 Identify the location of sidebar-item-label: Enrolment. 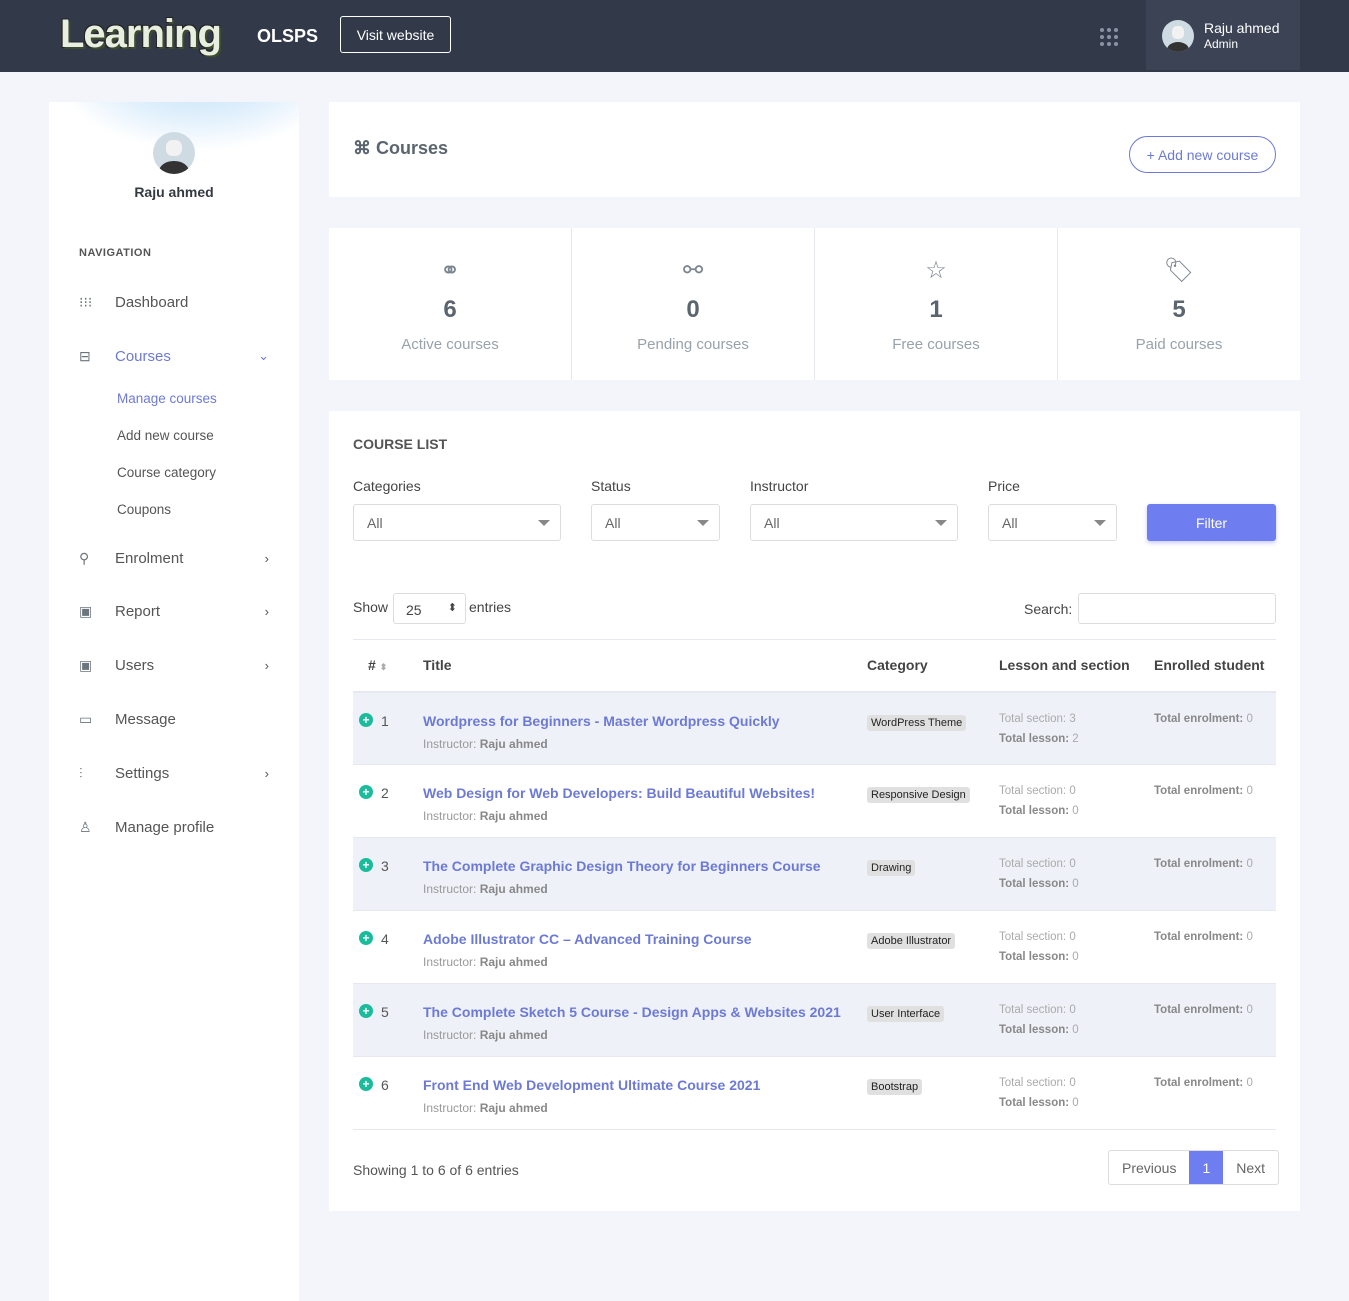
(149, 558).